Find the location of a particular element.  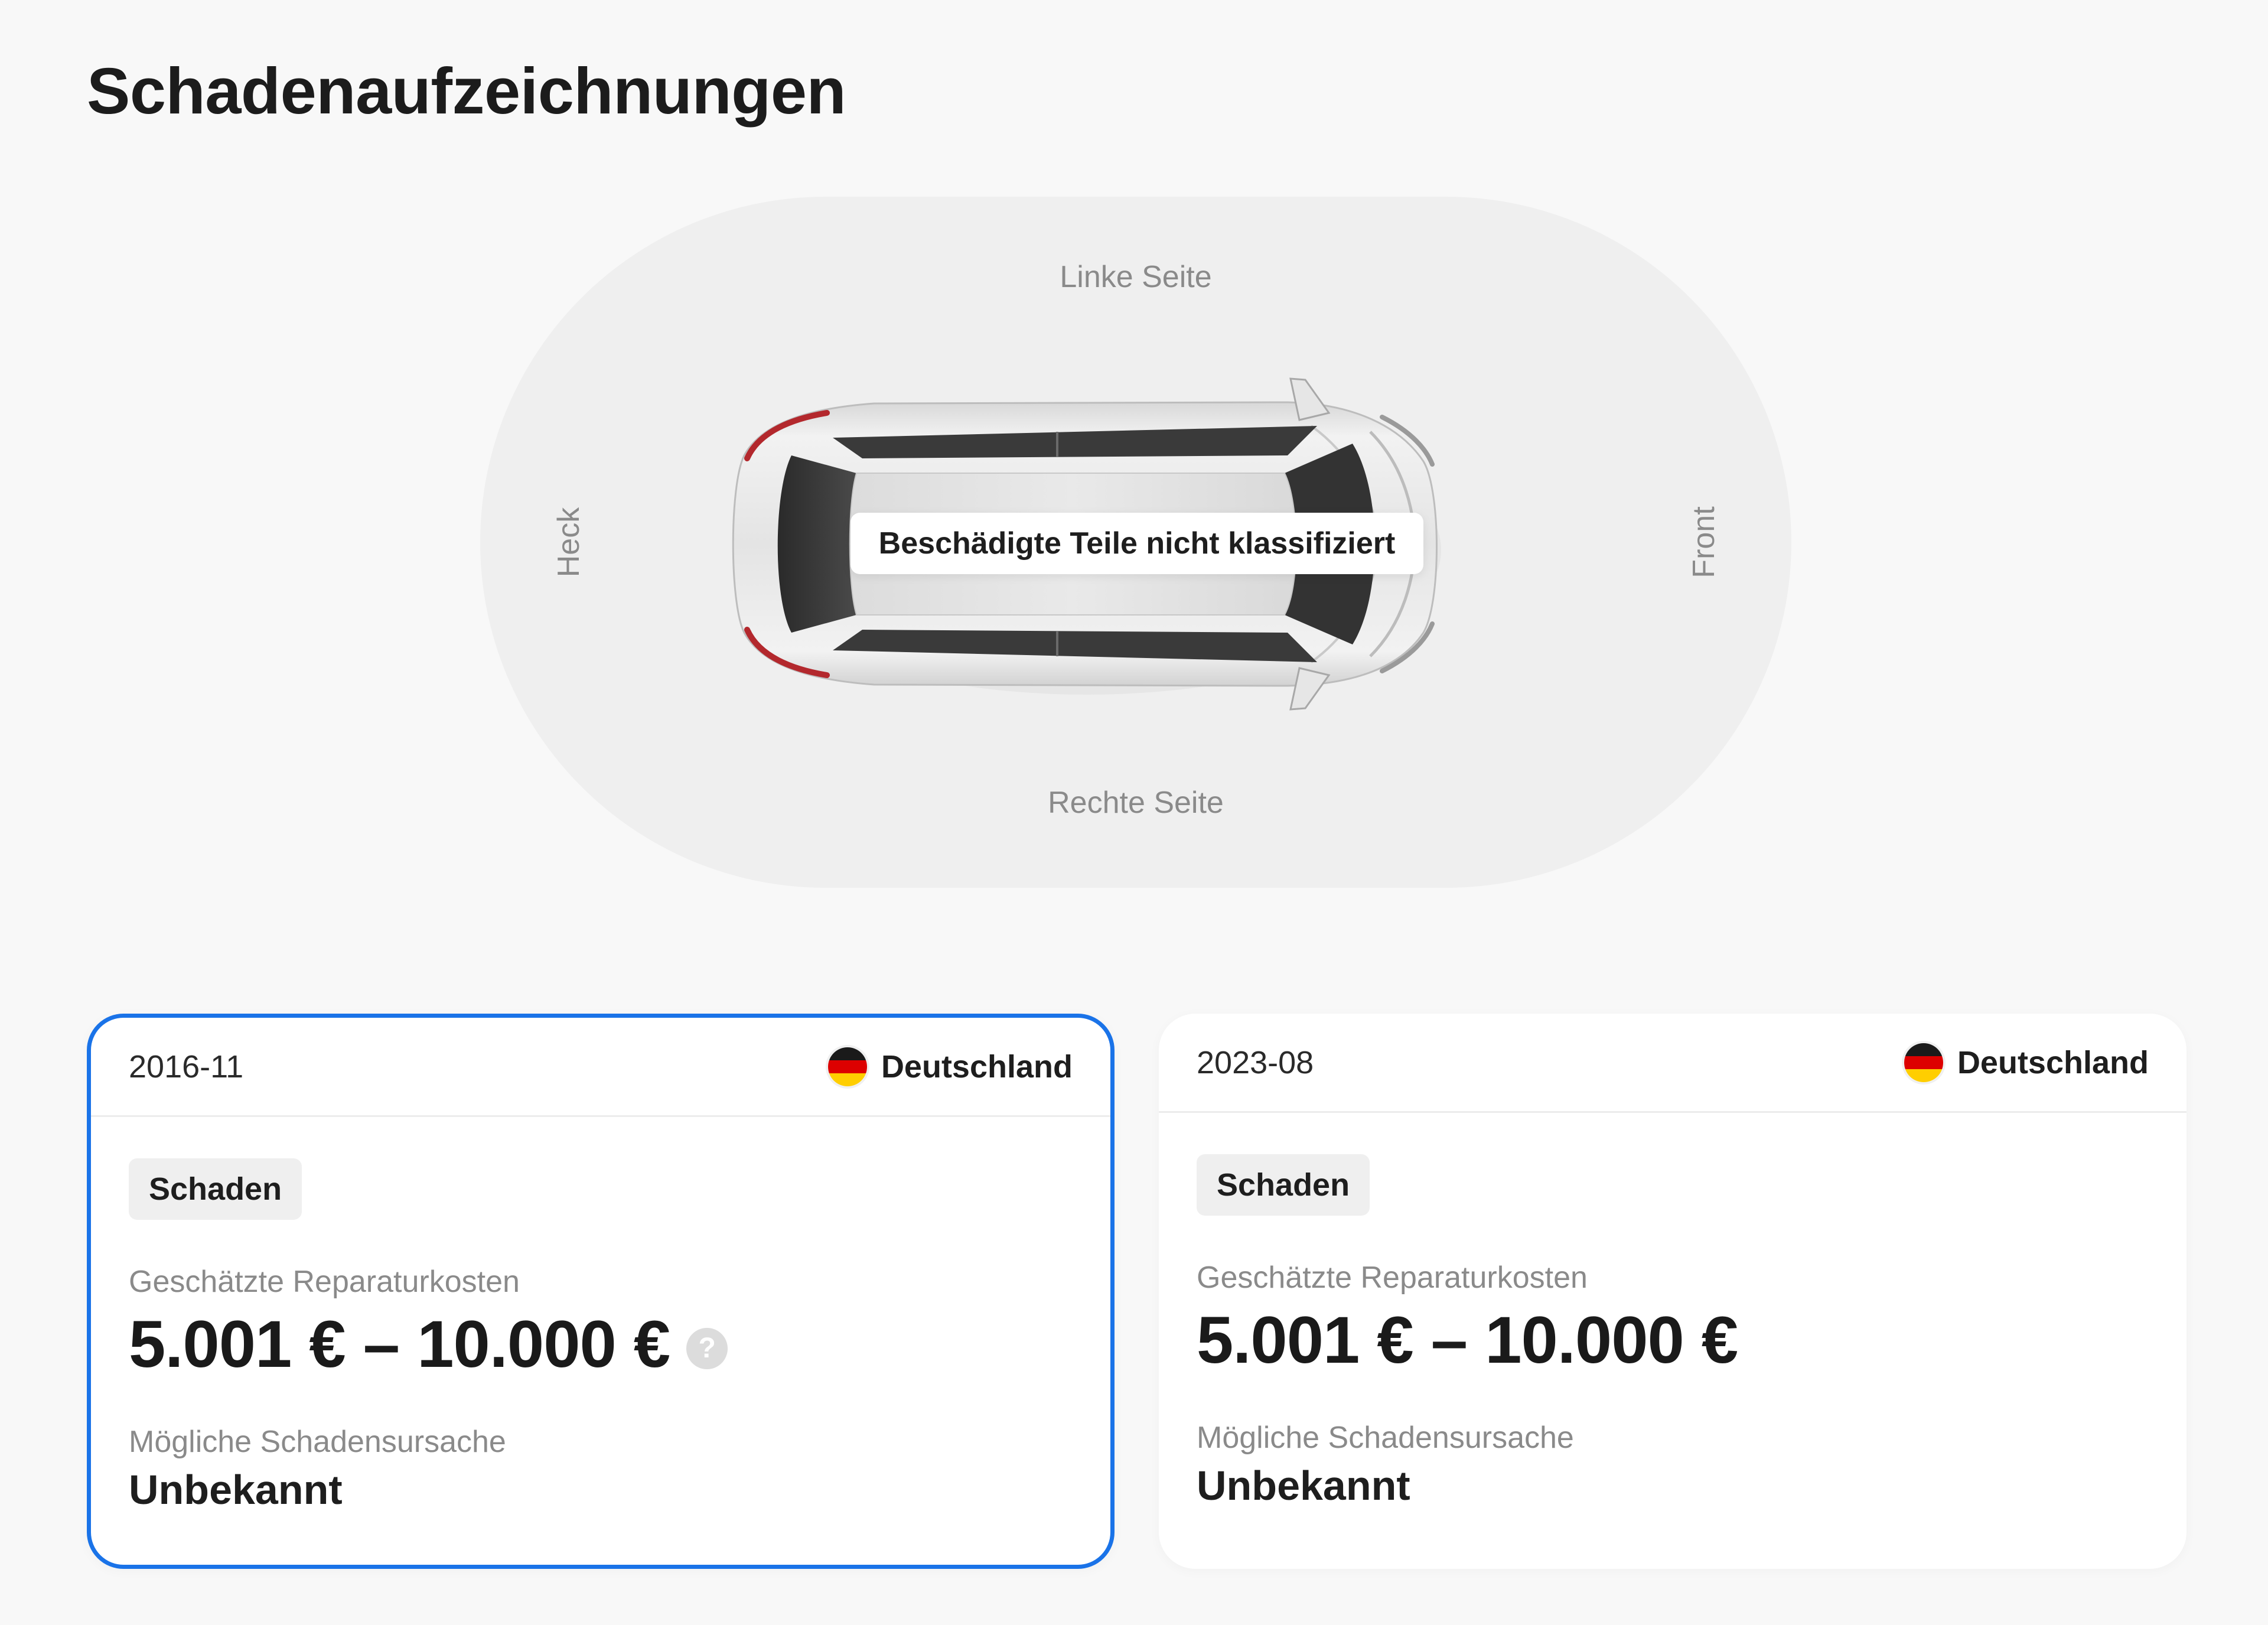

card-header: 2023-08 Deutschland is located at coordinates (1672, 1064).